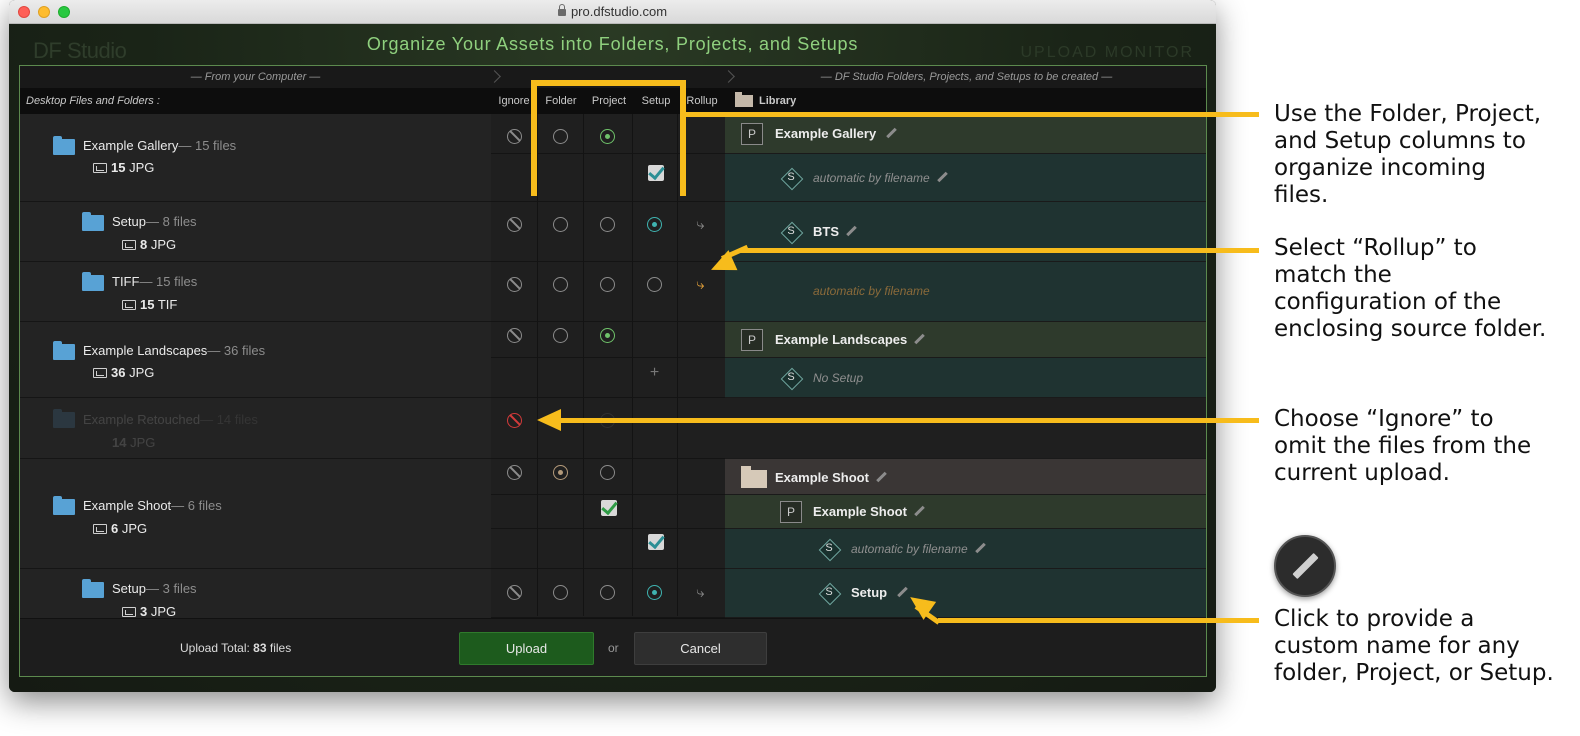  What do you see at coordinates (154, 221) in the screenshot?
I see `folder-name: Setup— 8 files` at bounding box center [154, 221].